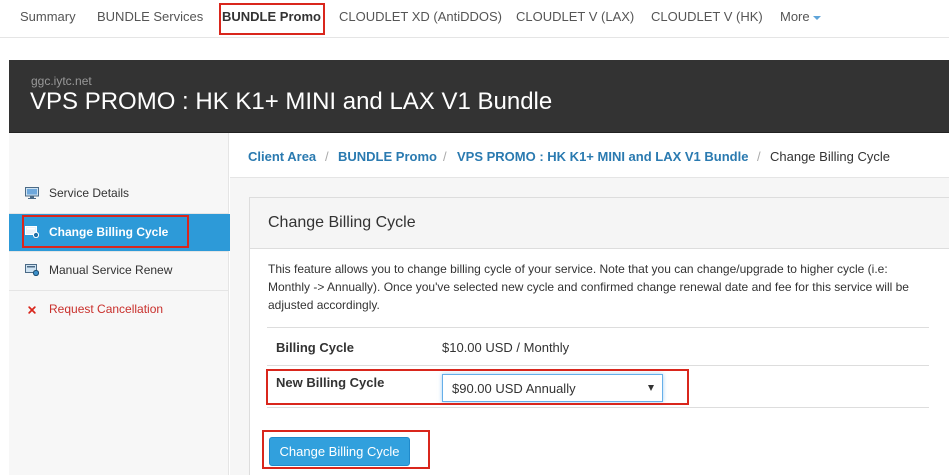 Image resolution: width=949 pixels, height=475 pixels. What do you see at coordinates (830, 156) in the screenshot?
I see `breadcrumb-current: Change Billing Cycle` at bounding box center [830, 156].